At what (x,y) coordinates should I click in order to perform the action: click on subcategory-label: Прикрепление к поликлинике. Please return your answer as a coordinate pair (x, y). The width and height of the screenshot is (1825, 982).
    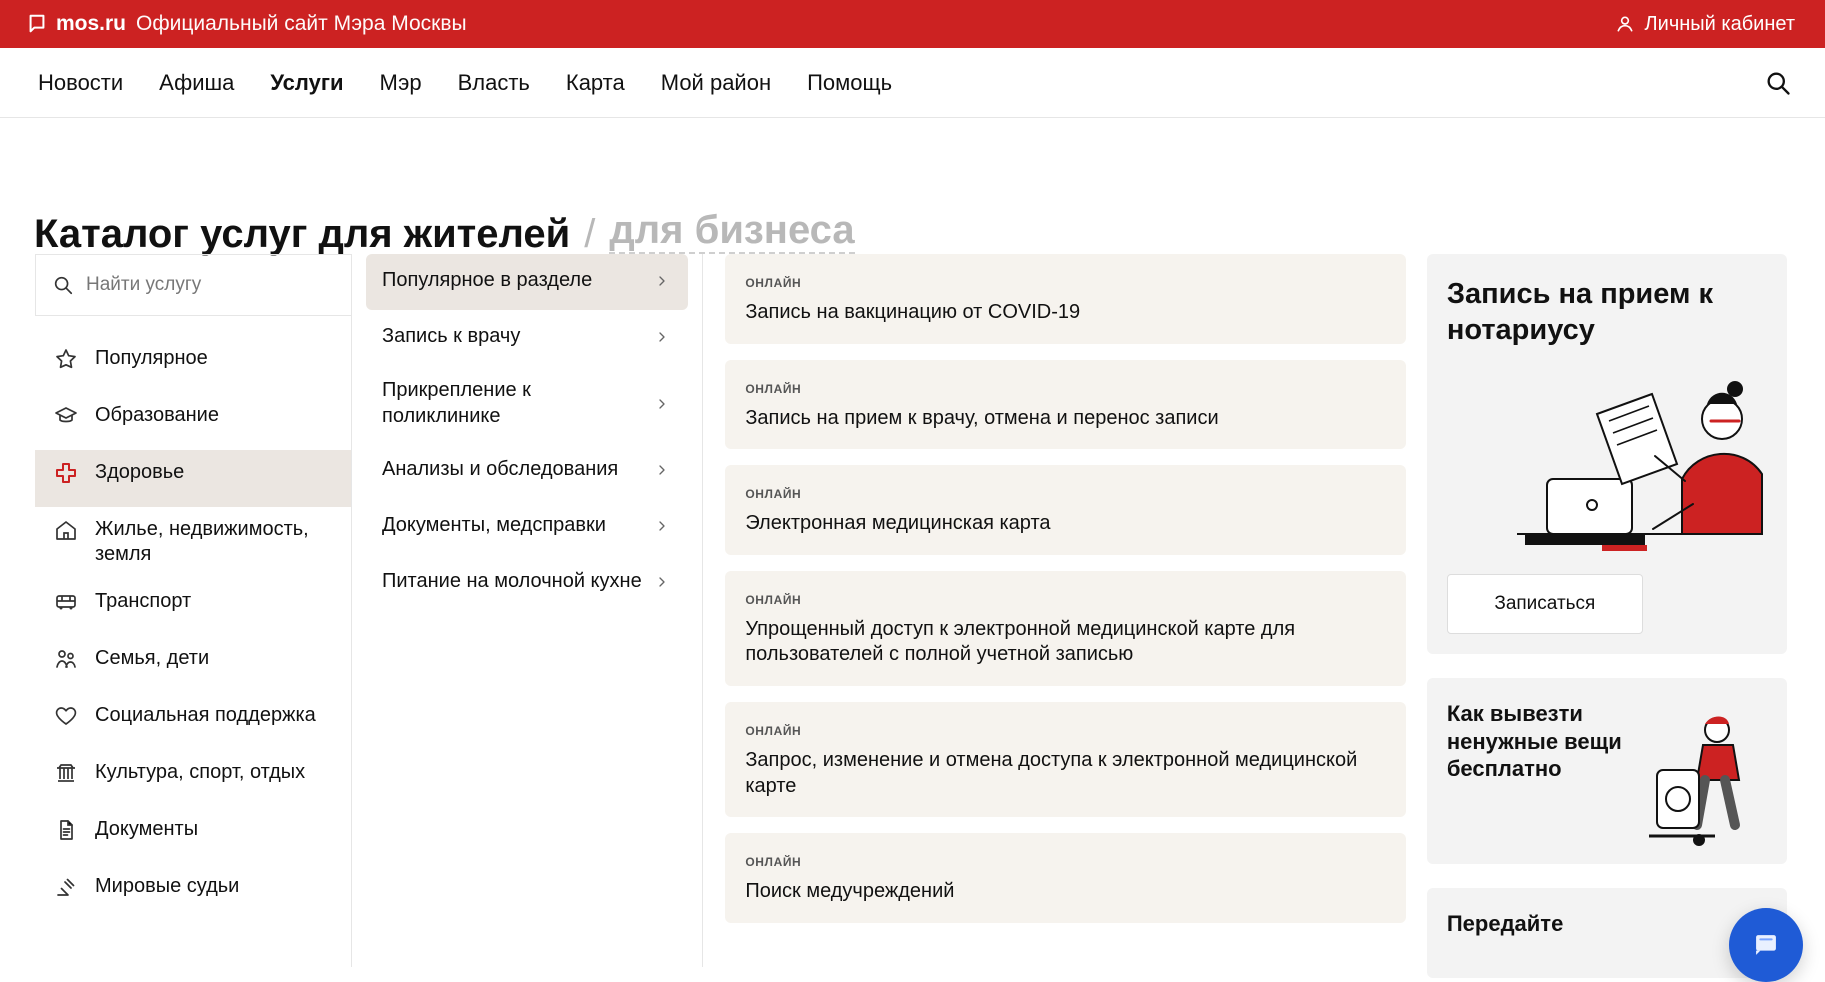
    Looking at the image, I should click on (456, 403).